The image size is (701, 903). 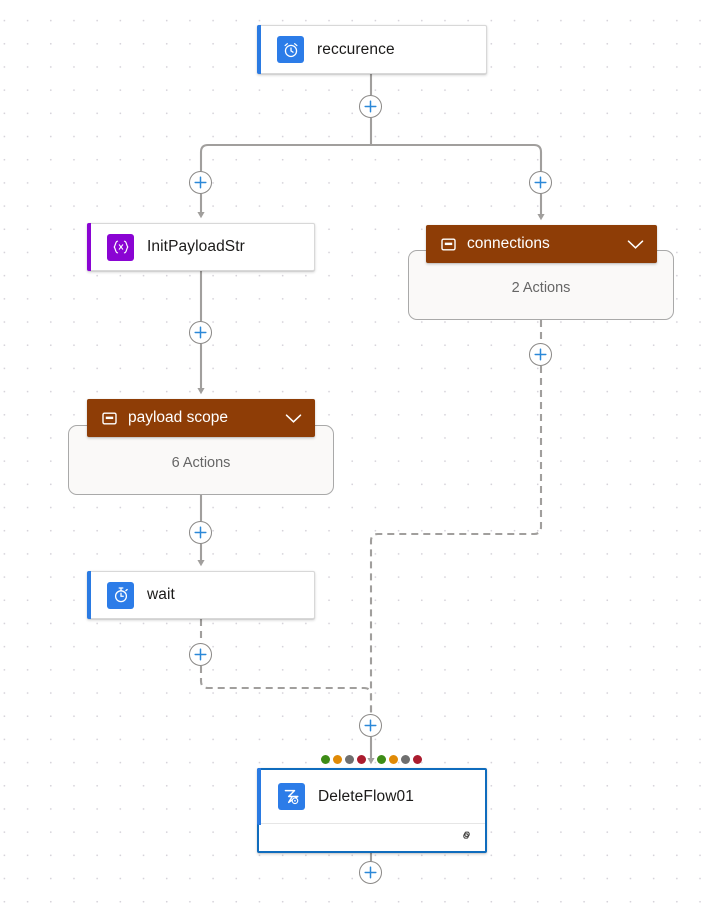 What do you see at coordinates (201, 595) in the screenshot?
I see `node-wait: wait` at bounding box center [201, 595].